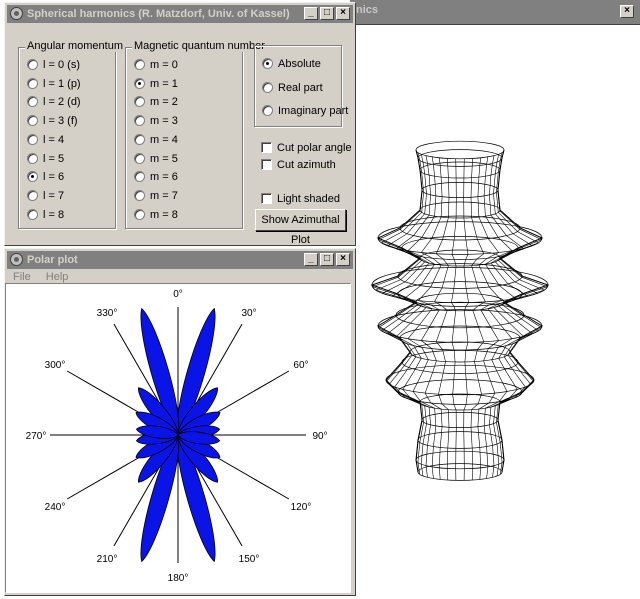  What do you see at coordinates (16, 13) in the screenshot?
I see `app-icon` at bounding box center [16, 13].